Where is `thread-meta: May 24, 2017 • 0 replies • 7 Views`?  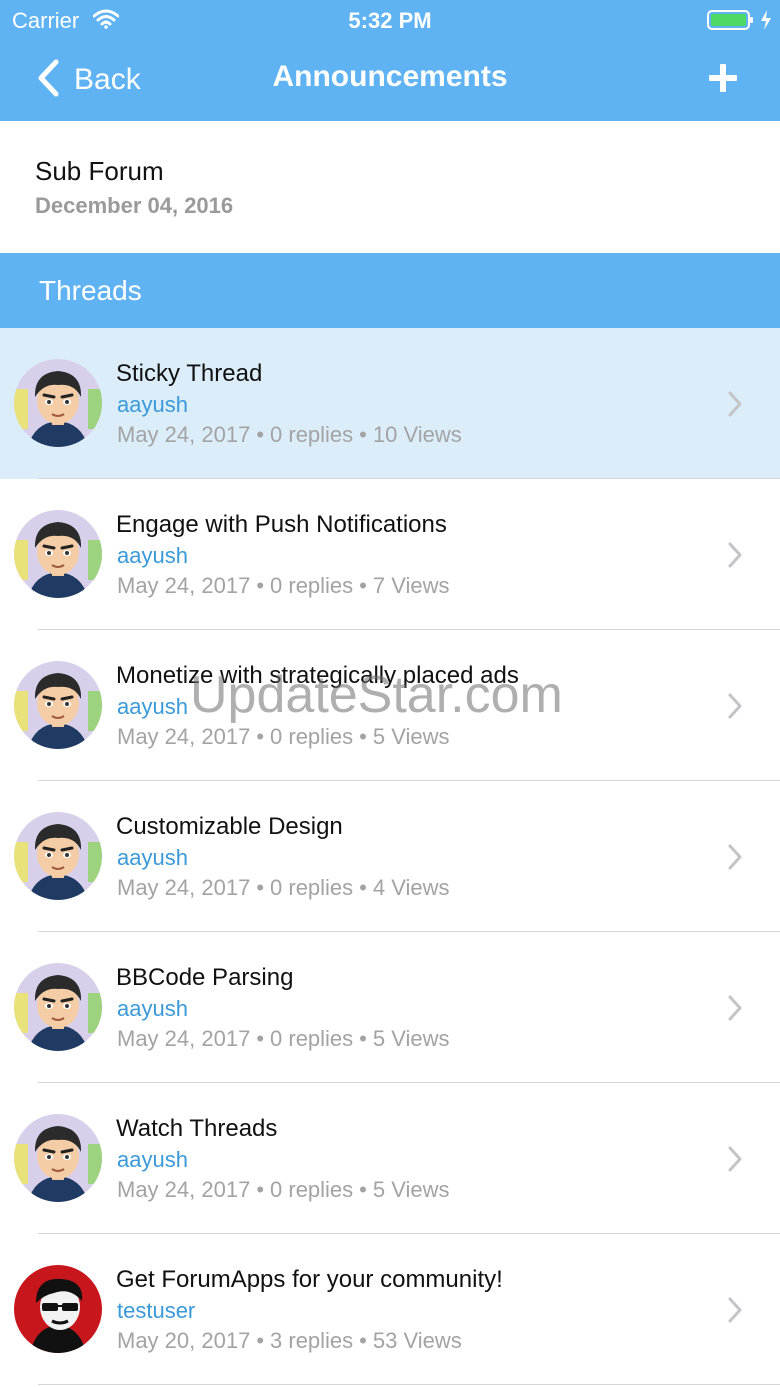 thread-meta: May 24, 2017 • 0 replies • 7 Views is located at coordinates (283, 586).